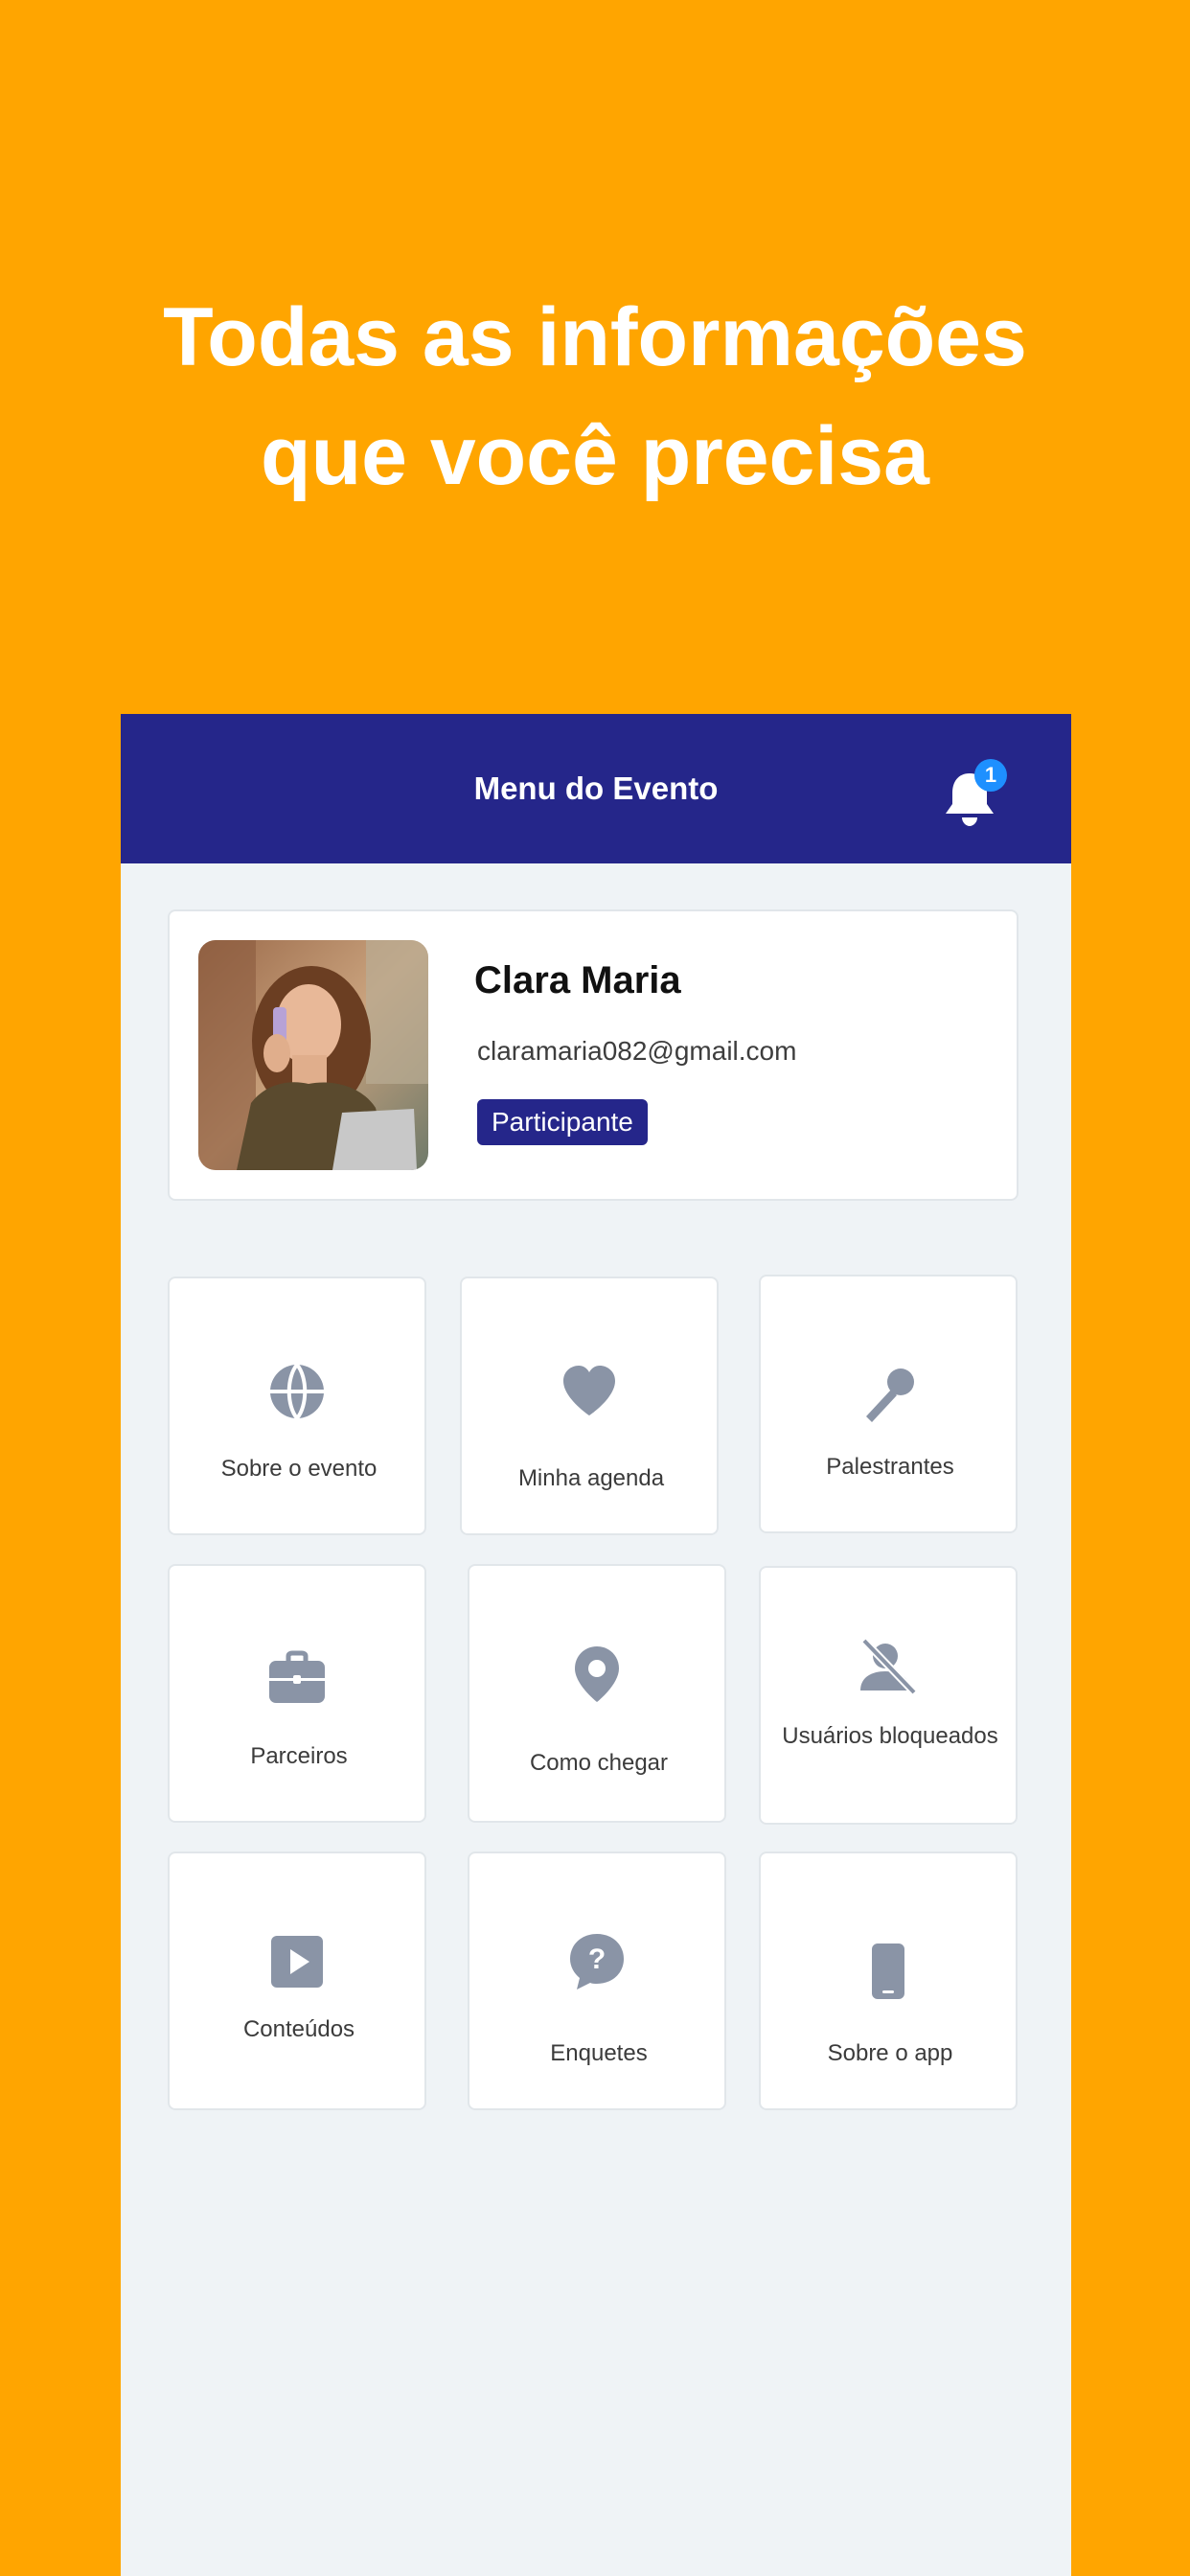  What do you see at coordinates (637, 1051) in the screenshot?
I see `profile-email: claramaria082@gmail.com` at bounding box center [637, 1051].